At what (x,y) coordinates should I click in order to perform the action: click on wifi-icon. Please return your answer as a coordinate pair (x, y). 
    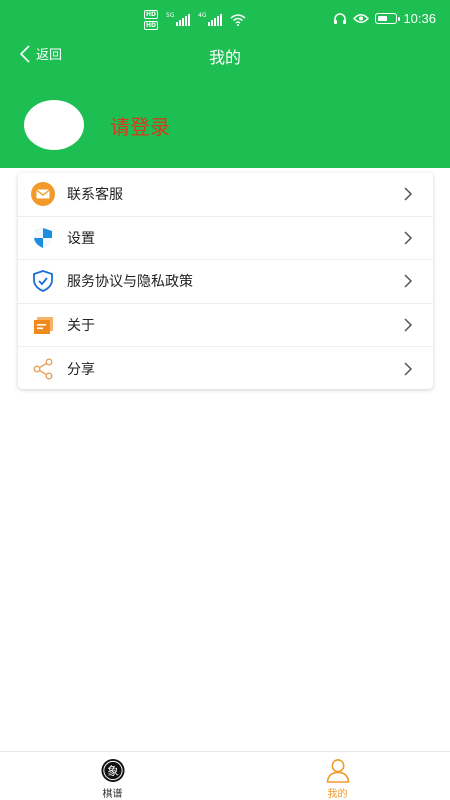
    Looking at the image, I should click on (238, 20).